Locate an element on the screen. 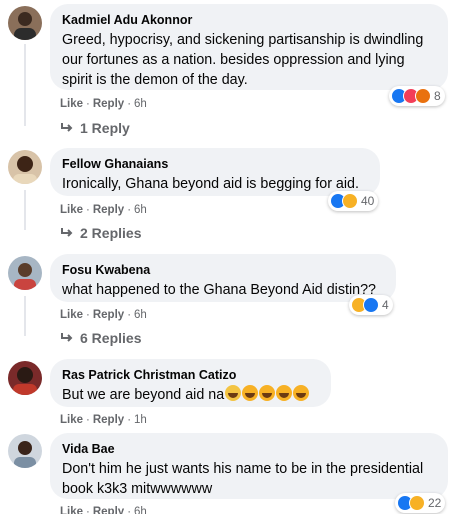 This screenshot has height=514, width=453. replies-count: 1 Reply is located at coordinates (105, 128).